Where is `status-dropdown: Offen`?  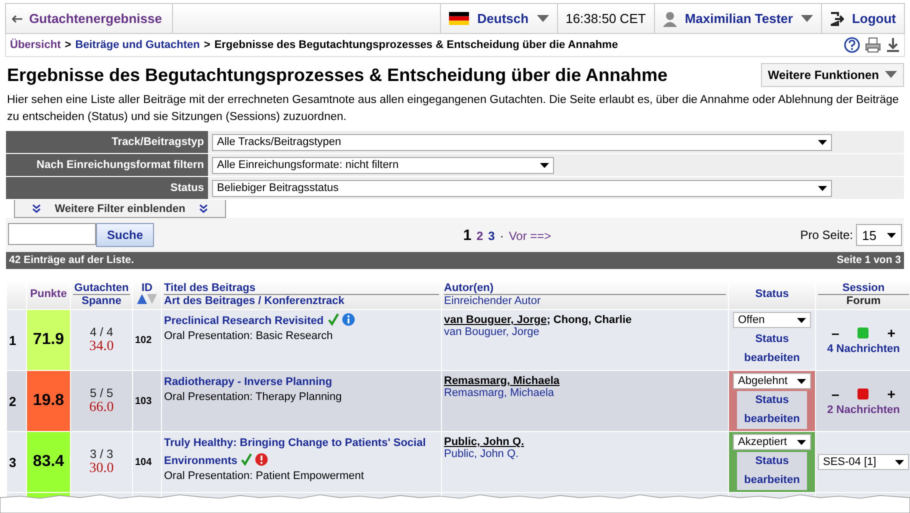
status-dropdown: Offen is located at coordinates (772, 320).